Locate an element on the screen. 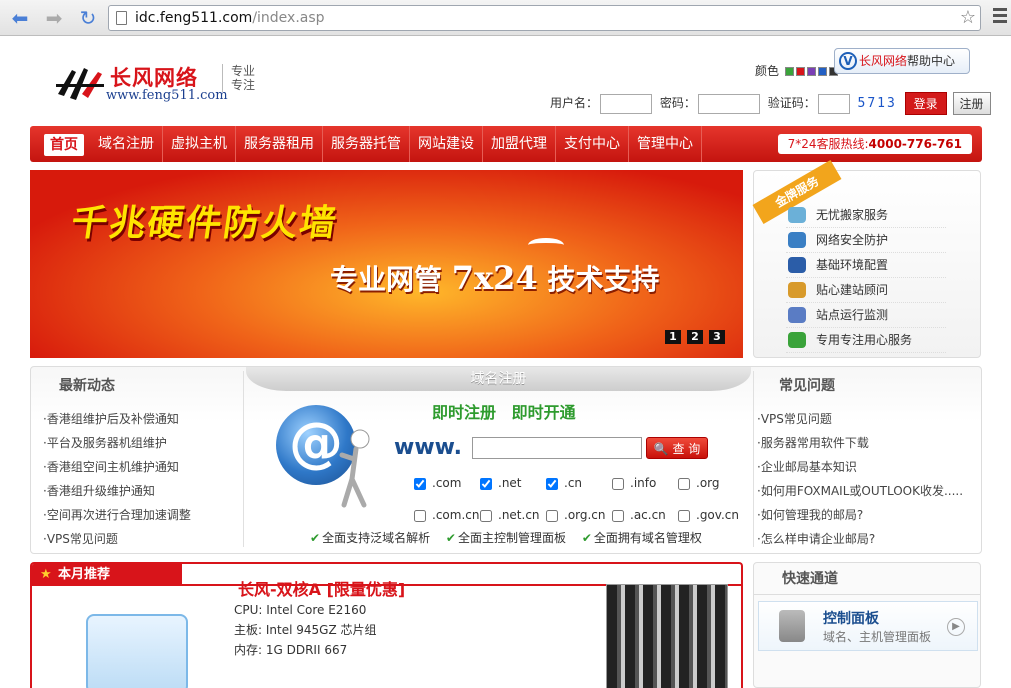  password-label: 密码： is located at coordinates (677, 103).